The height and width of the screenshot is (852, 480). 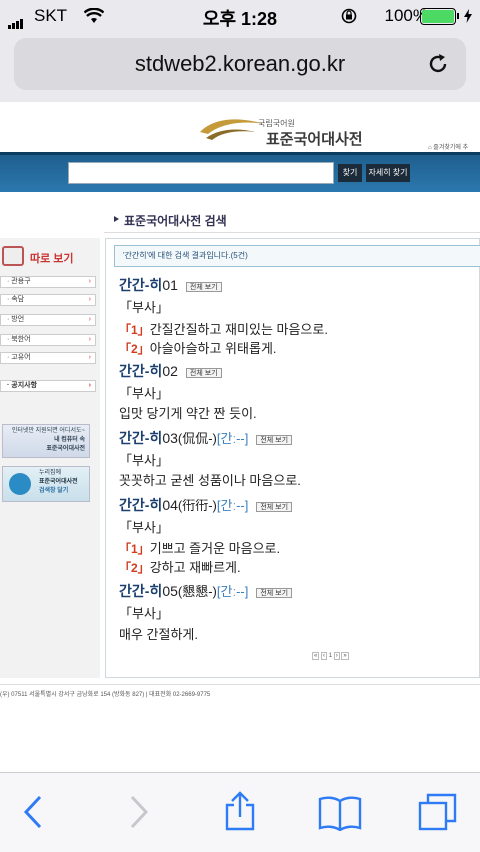 I want to click on site-header: 국립국어원 표준국어대사전 ⌂ 즐겨찾기에 추, so click(x=240, y=131).